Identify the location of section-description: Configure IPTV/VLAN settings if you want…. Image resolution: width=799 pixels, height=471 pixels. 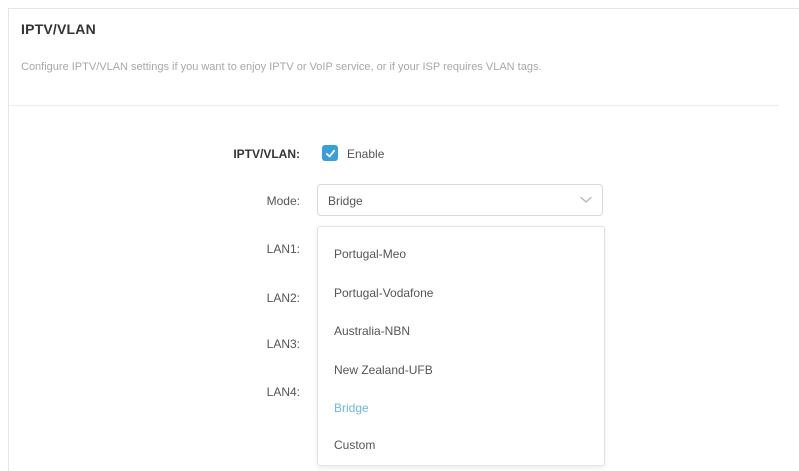
(281, 67).